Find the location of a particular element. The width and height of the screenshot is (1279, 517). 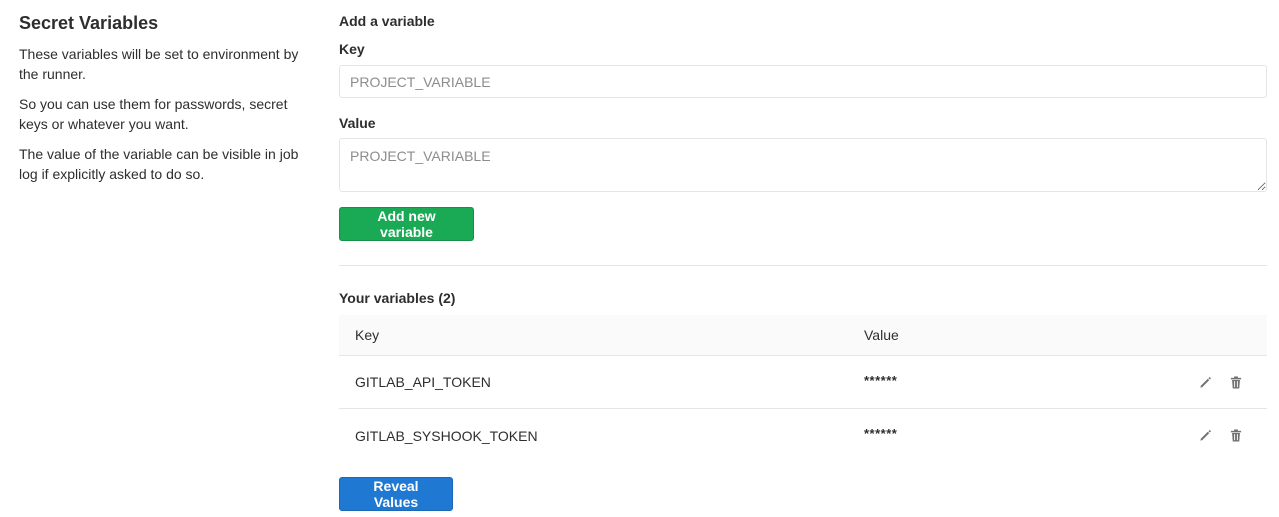

key-input is located at coordinates (803, 81).